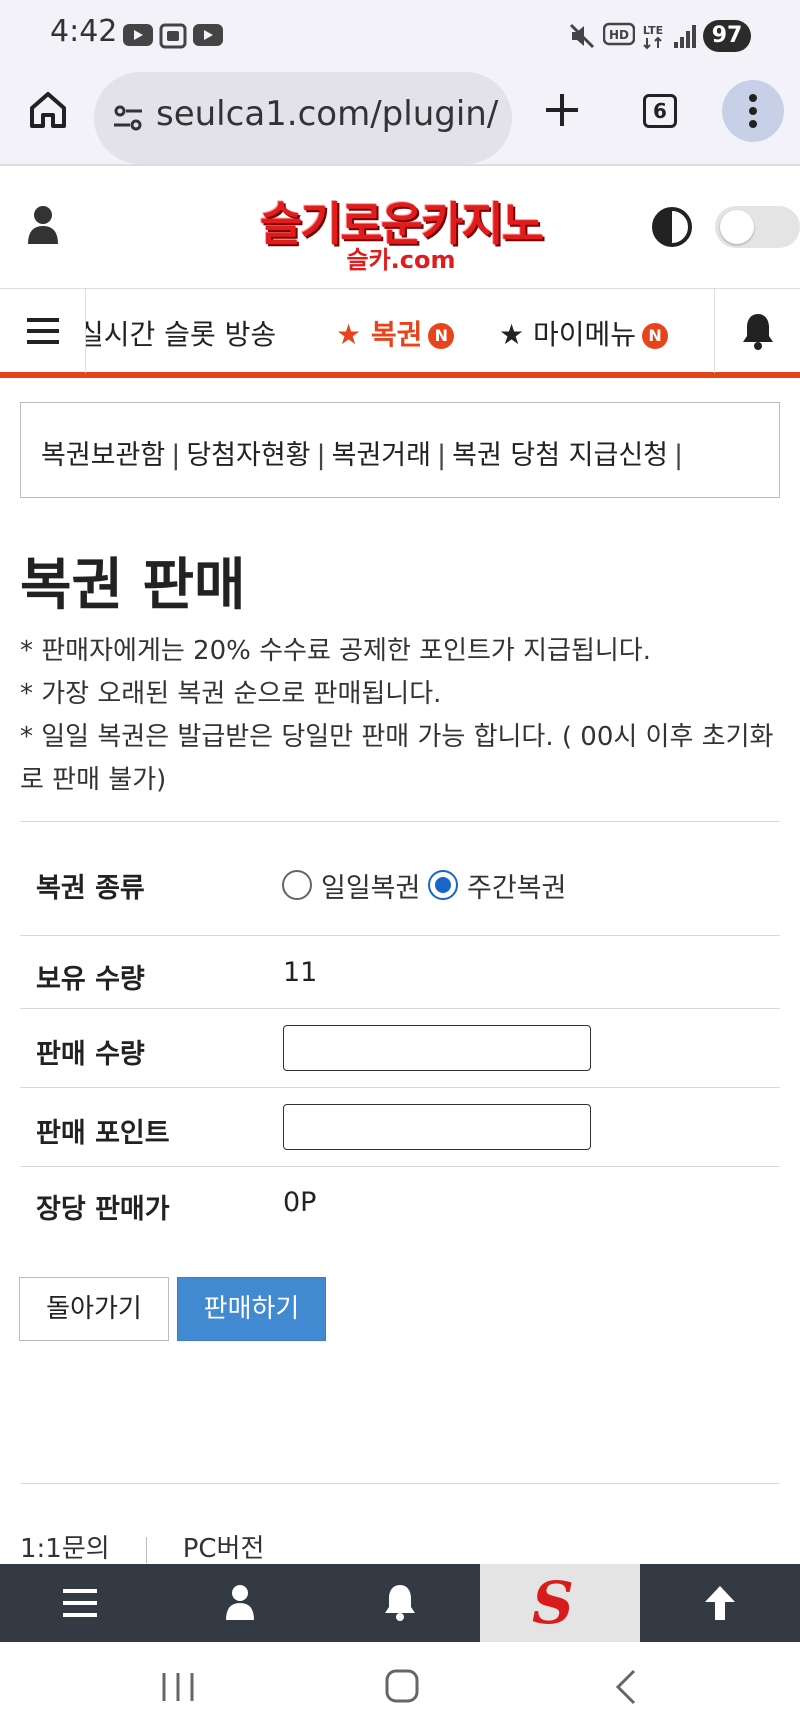 The width and height of the screenshot is (800, 1734). Describe the element at coordinates (516, 885) in the screenshot. I see `radio-weekly-label: 주간복권` at that location.